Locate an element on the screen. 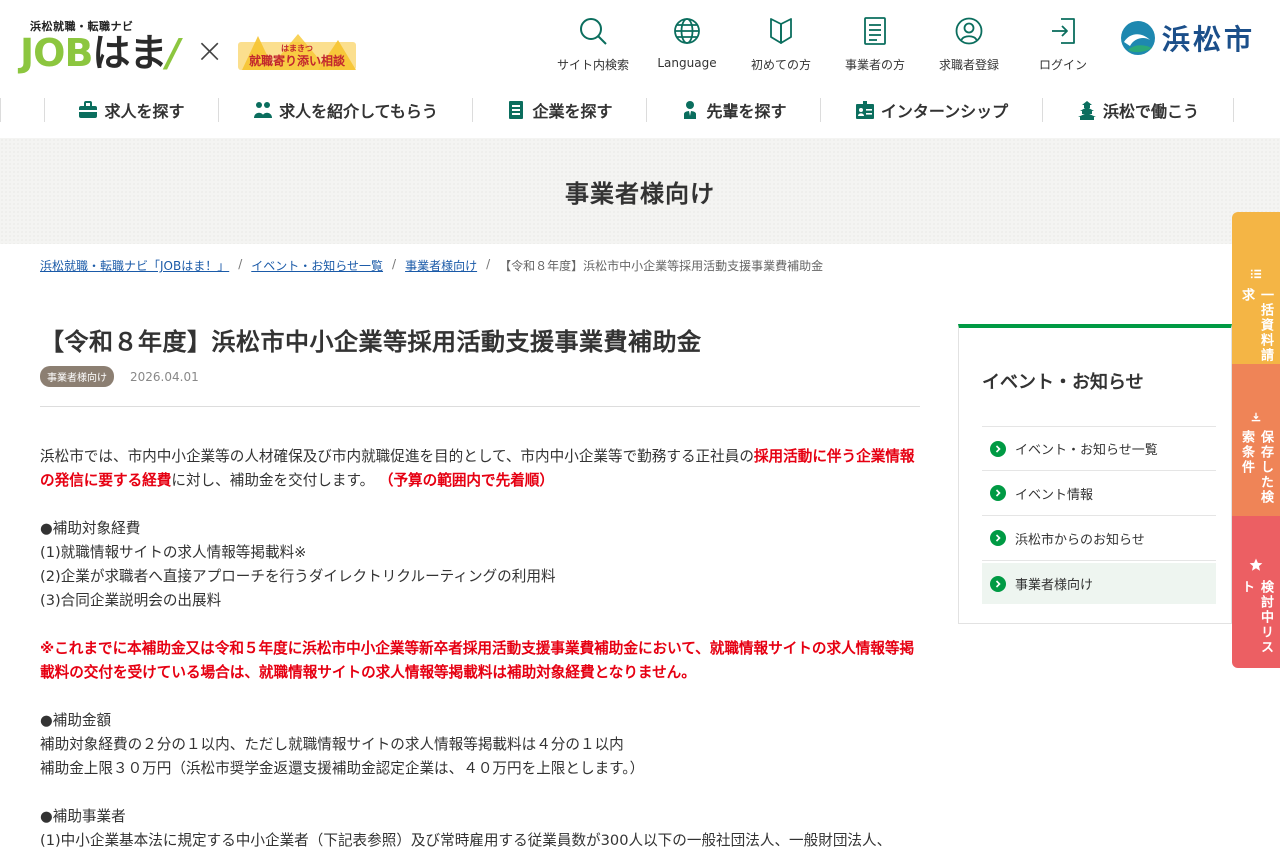 Image resolution: width=1280 pixels, height=860 pixels. sidebar-item-event-info: イベント情報 is located at coordinates (1099, 493).